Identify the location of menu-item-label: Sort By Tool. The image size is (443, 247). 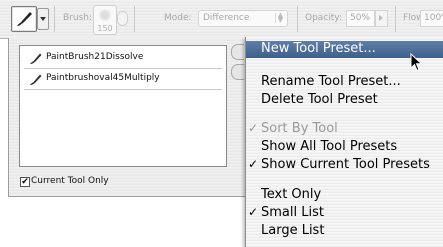
(299, 128).